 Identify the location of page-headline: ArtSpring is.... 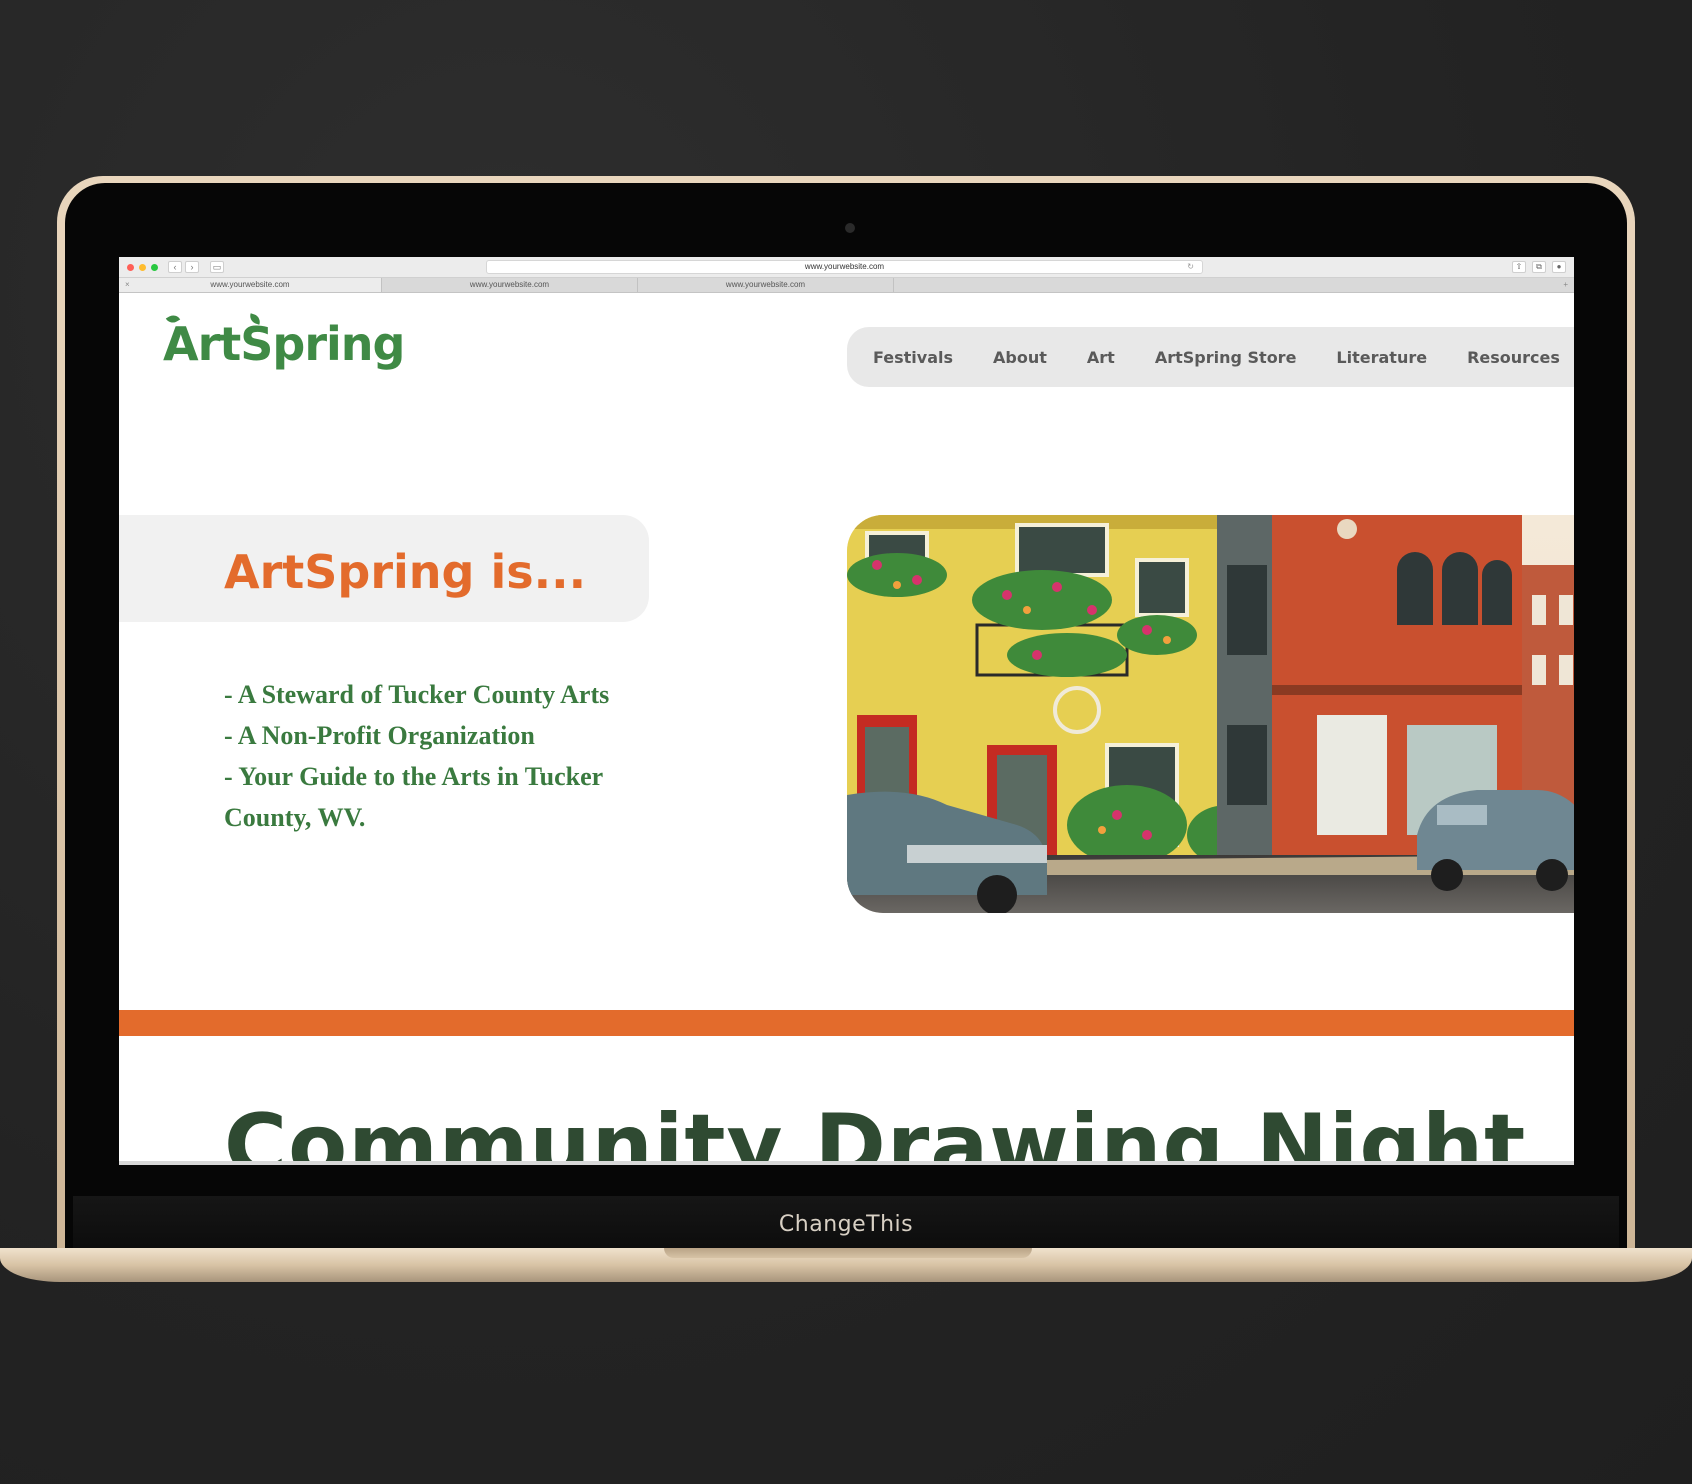
(405, 572).